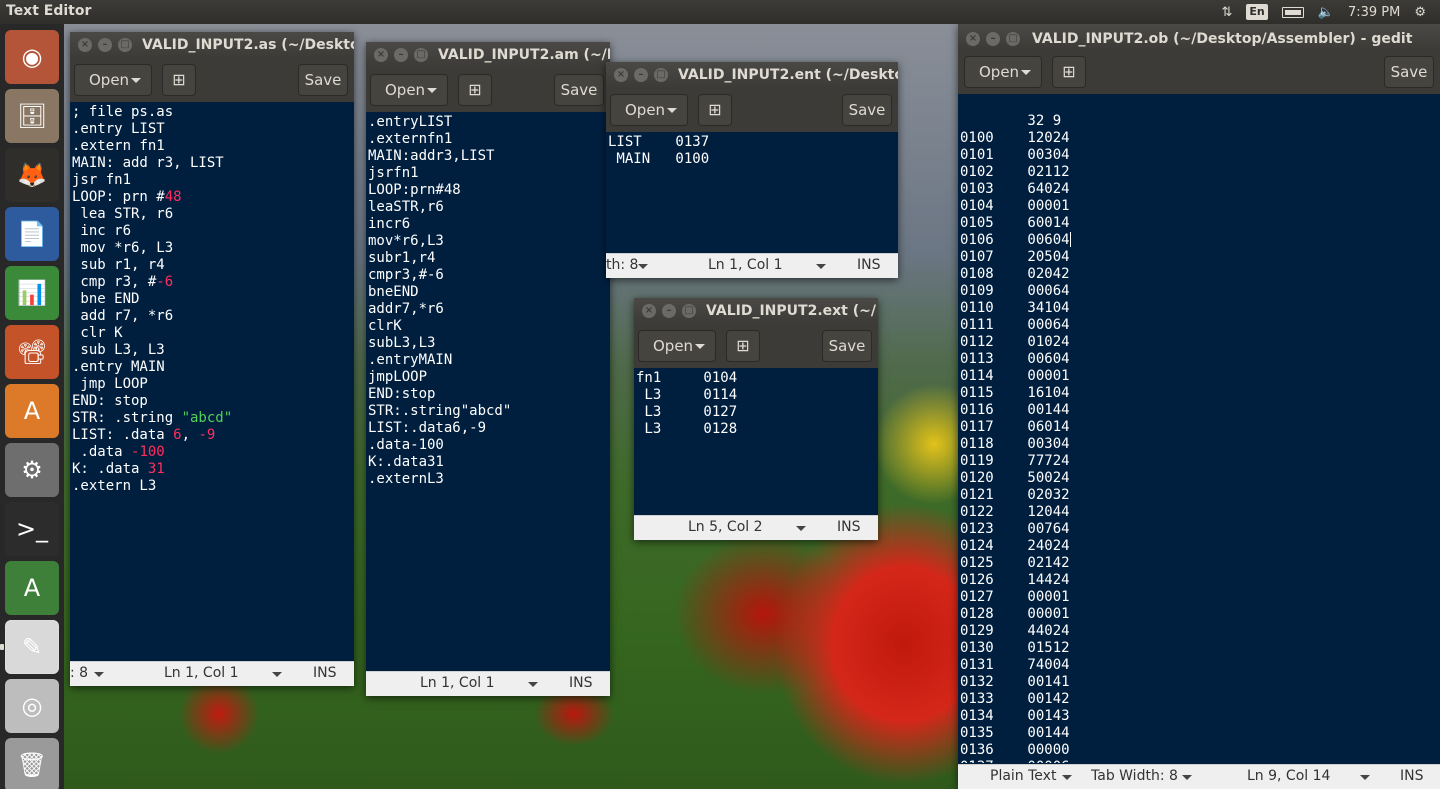 The height and width of the screenshot is (789, 1440). Describe the element at coordinates (752, 193) in the screenshot. I see `text-area: LIST 0137 MAIN 0100` at that location.